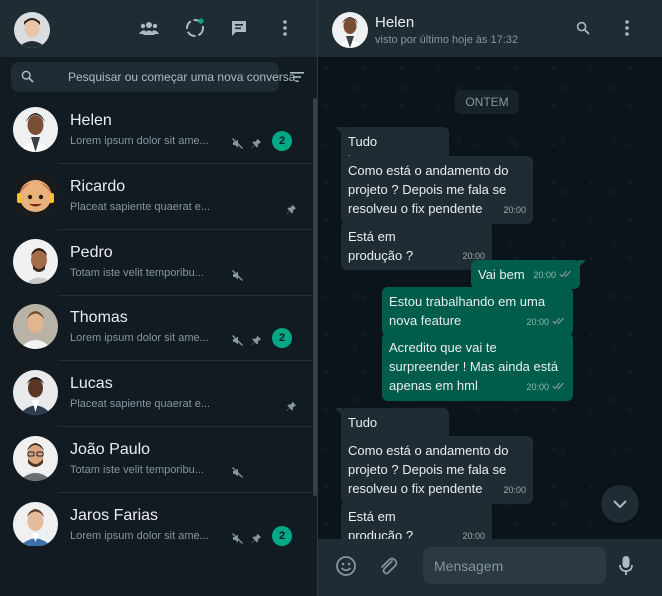  I want to click on menu-icon, so click(285, 28).